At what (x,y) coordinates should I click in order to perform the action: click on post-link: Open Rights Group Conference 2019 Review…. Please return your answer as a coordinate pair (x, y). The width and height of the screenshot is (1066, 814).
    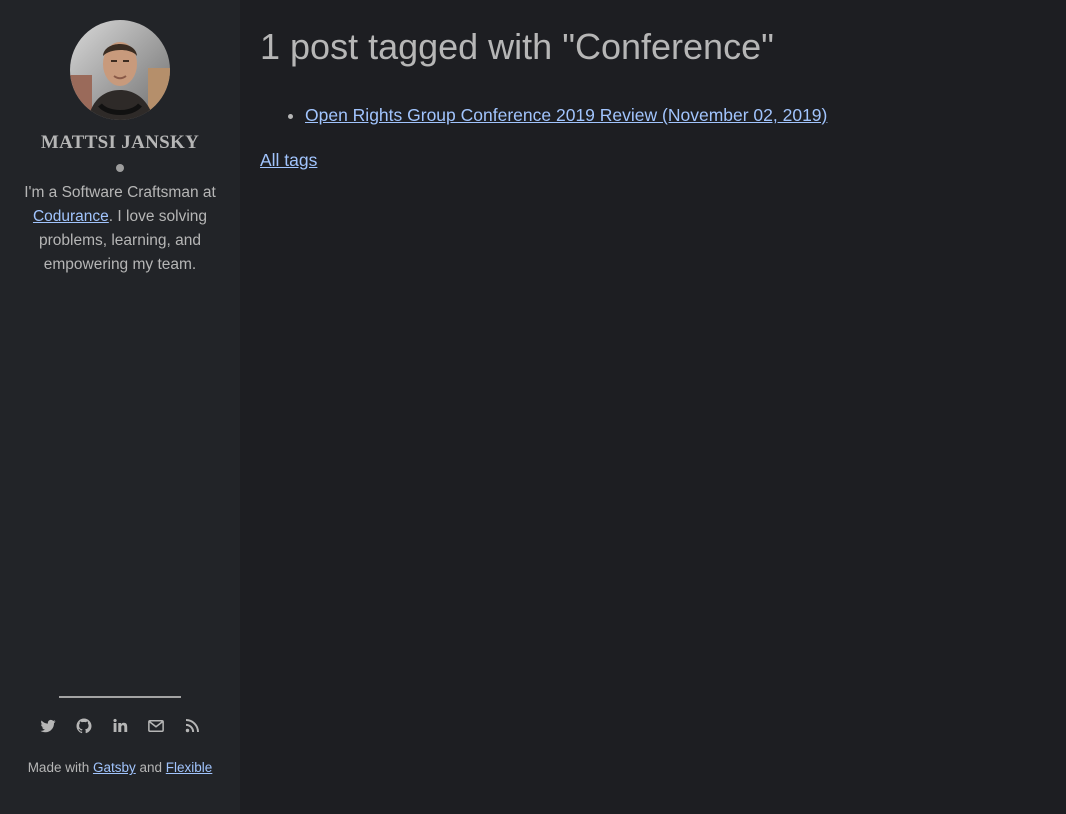
    Looking at the image, I should click on (566, 115).